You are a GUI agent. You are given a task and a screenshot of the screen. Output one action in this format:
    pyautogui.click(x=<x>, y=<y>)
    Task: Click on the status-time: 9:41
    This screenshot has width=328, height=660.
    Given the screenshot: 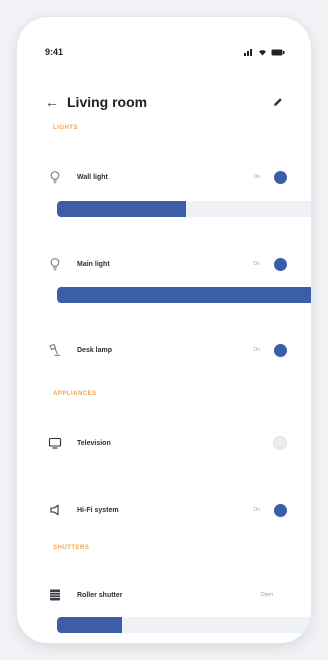 What is the action you would take?
    pyautogui.click(x=54, y=52)
    